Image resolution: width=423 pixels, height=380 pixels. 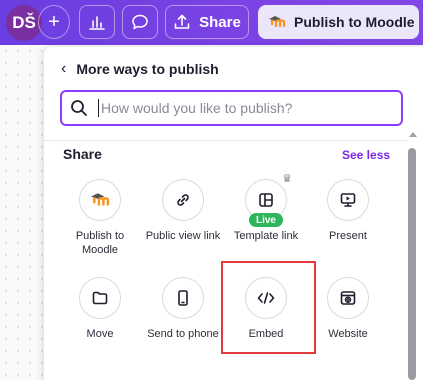 I want to click on option-label: Send to phone, so click(x=183, y=334).